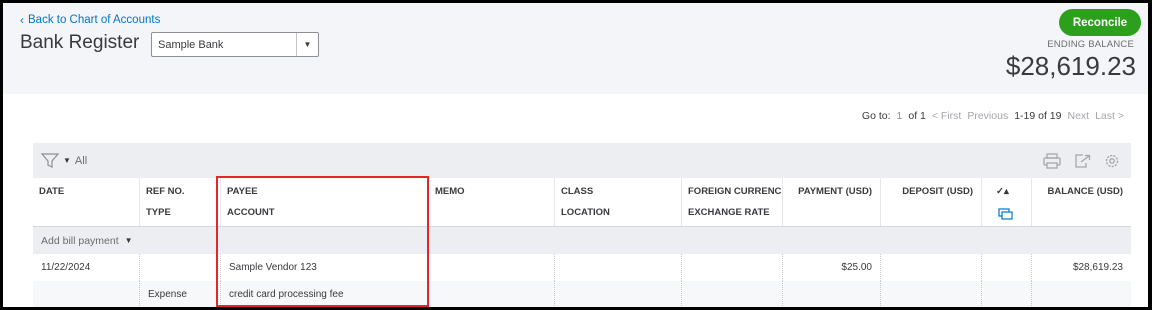 The height and width of the screenshot is (310, 1152). I want to click on column-header-ref-type: REF NO. TYPE, so click(179, 202).